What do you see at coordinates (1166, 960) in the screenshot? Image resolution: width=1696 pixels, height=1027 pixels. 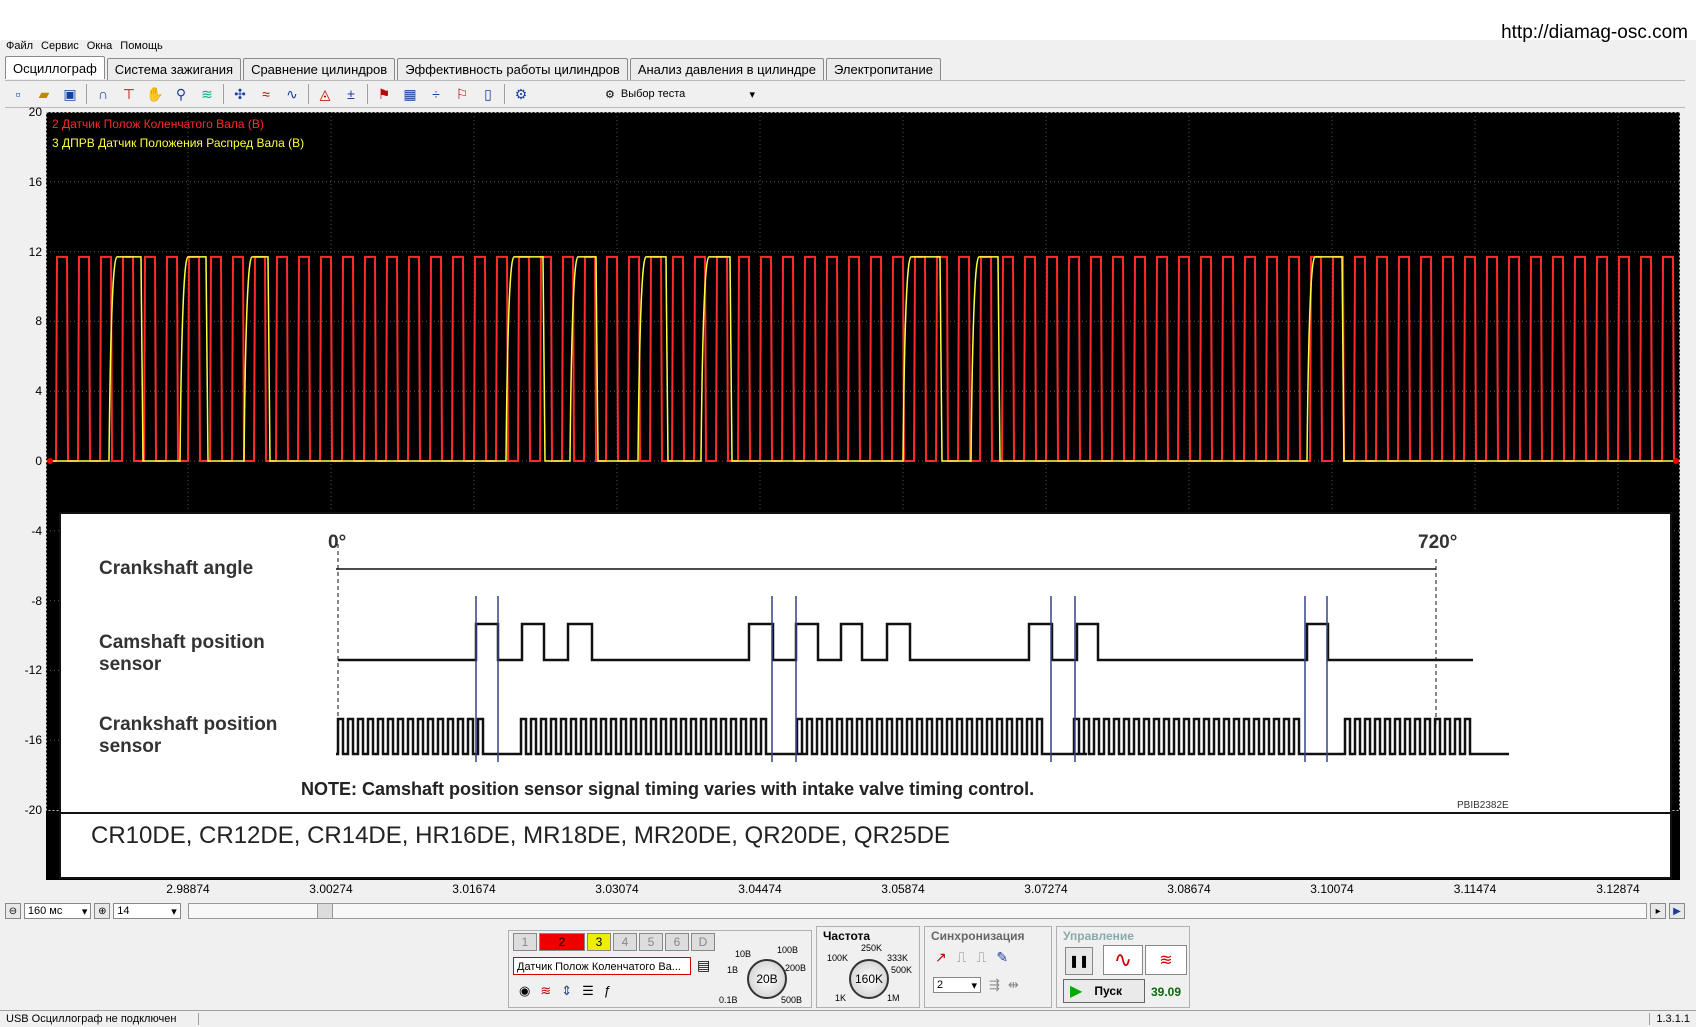 I see `continuous-sweep-icon: ≋` at bounding box center [1166, 960].